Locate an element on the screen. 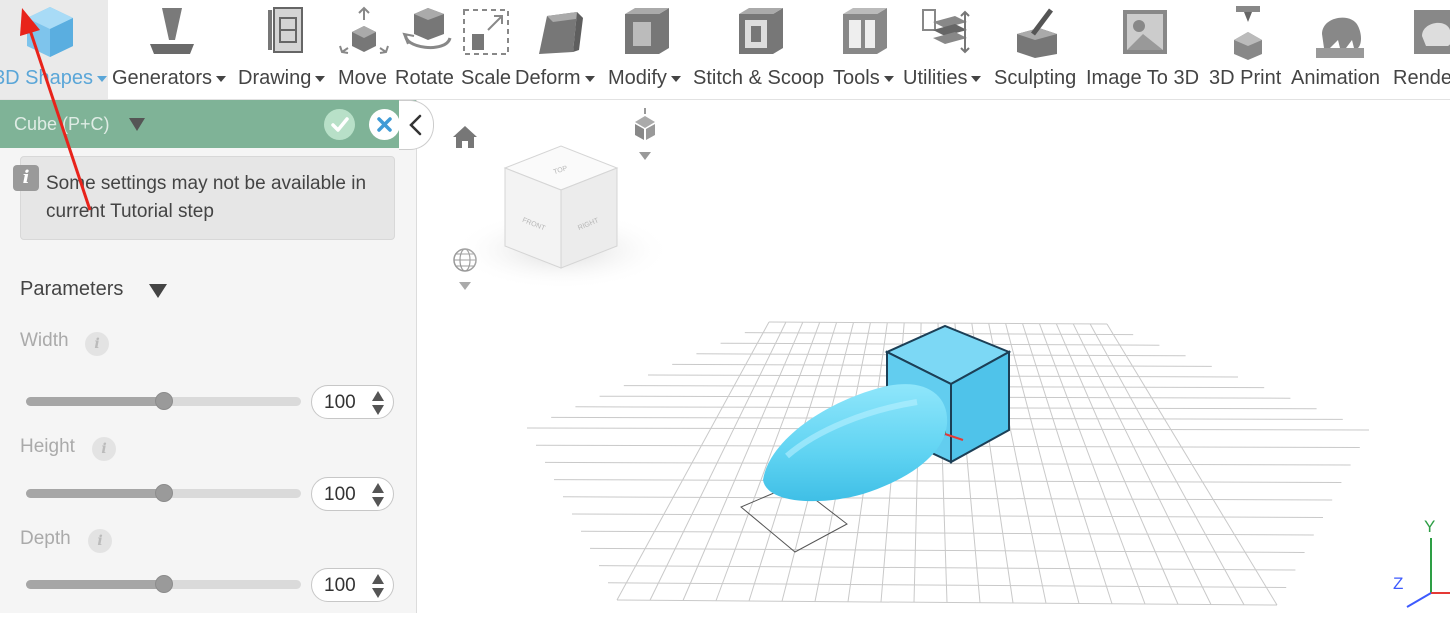 The image size is (1450, 618). scale-icon is located at coordinates (486, 32).